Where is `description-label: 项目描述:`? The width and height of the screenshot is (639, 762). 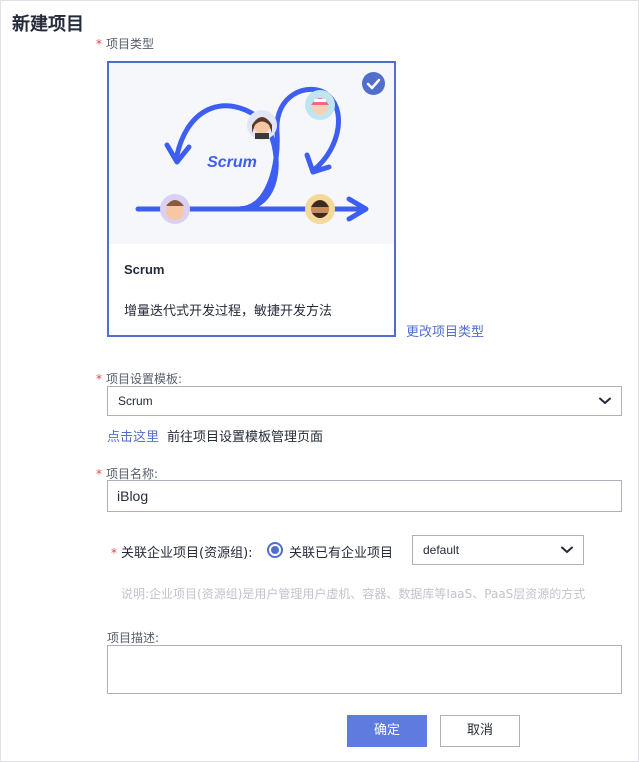
description-label: 项目描述: is located at coordinates (133, 638).